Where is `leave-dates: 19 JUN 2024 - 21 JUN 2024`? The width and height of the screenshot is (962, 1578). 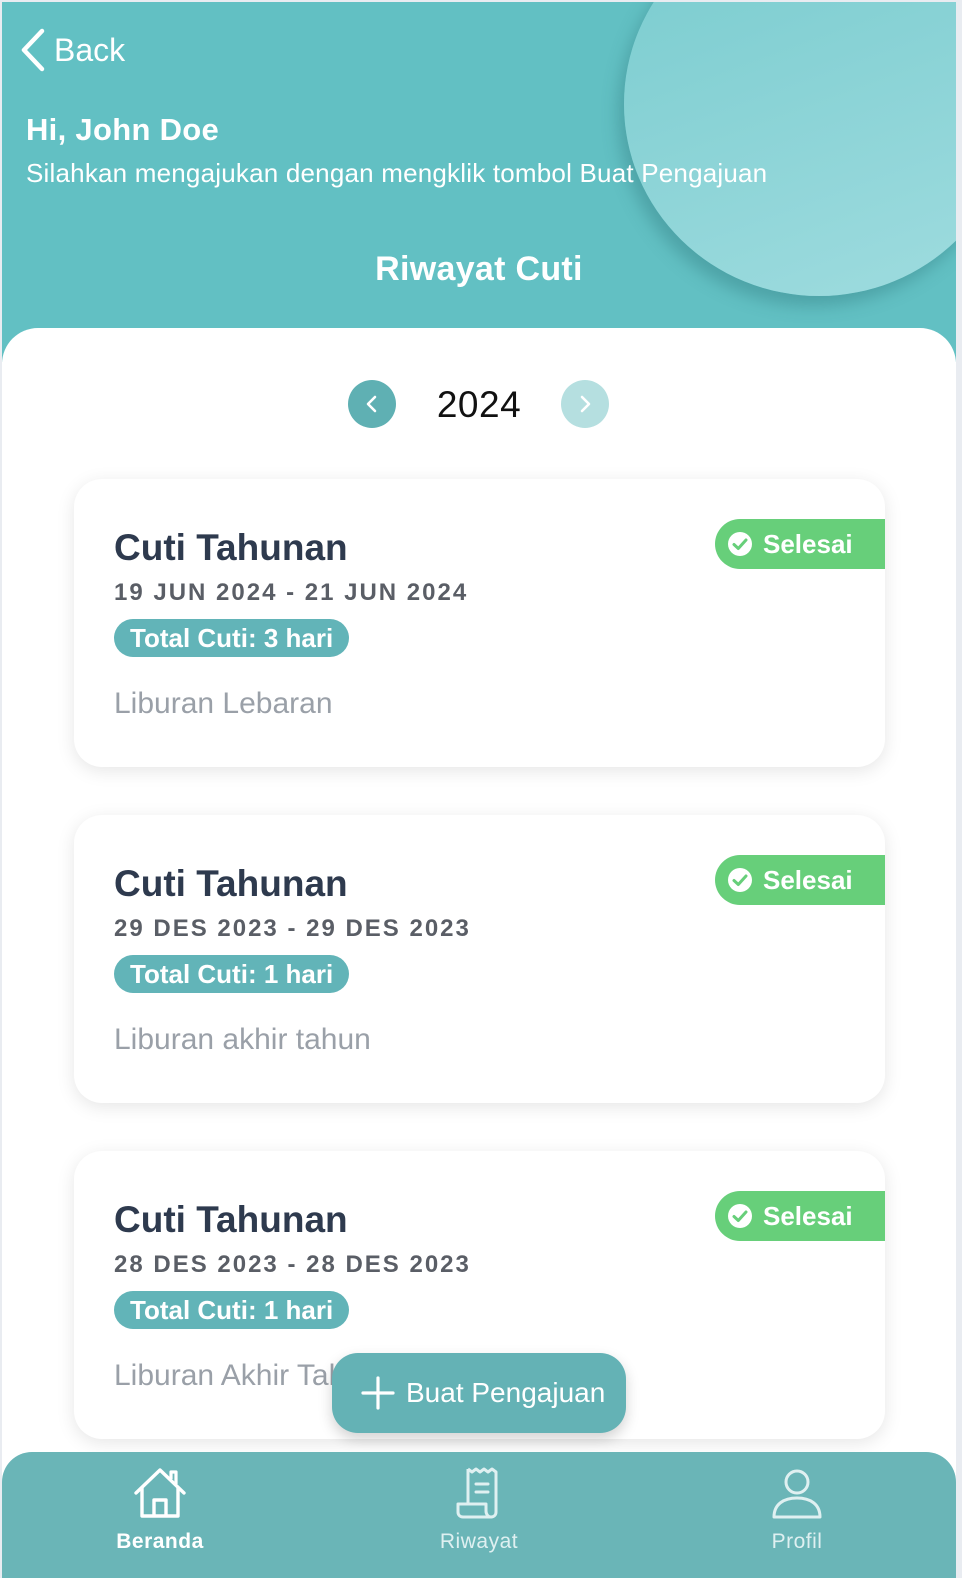 leave-dates: 19 JUN 2024 - 21 JUN 2024 is located at coordinates (291, 592).